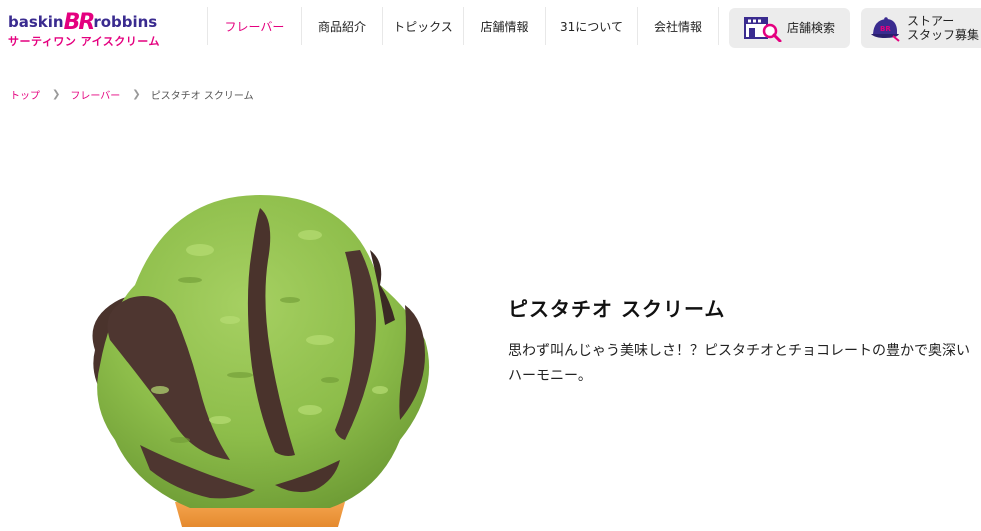 This screenshot has width=981, height=531. I want to click on store-search-button: 店舗検索, so click(789, 28).